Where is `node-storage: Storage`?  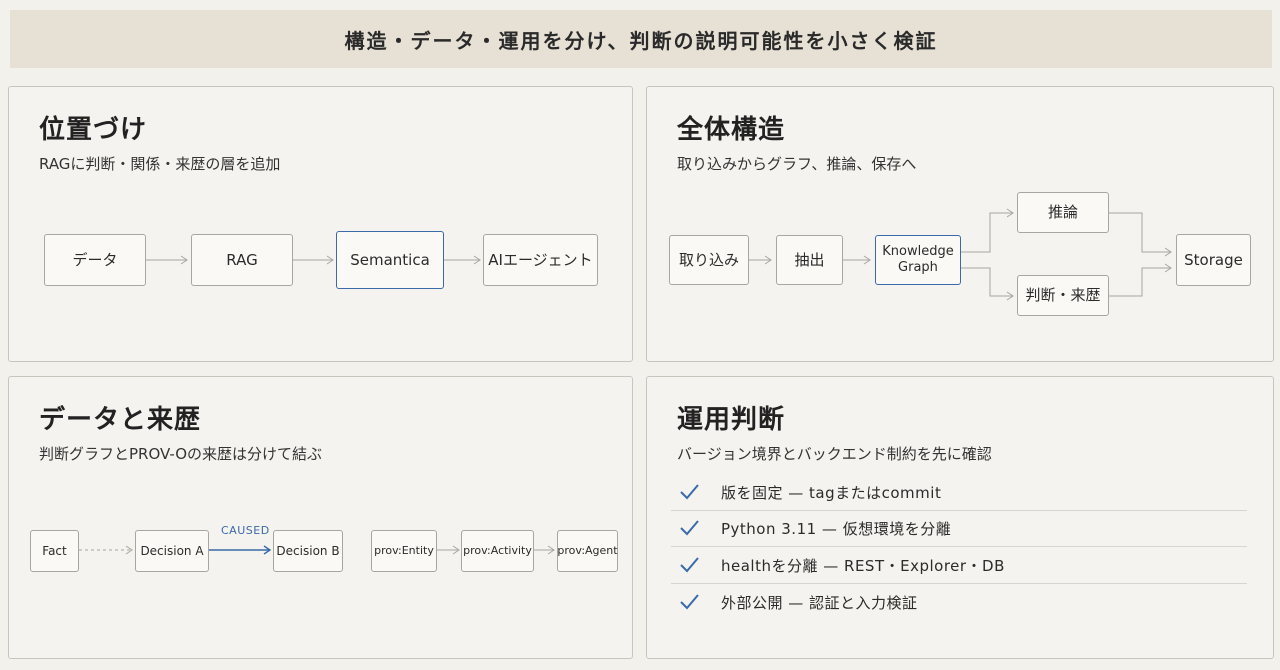
node-storage: Storage is located at coordinates (1213, 260).